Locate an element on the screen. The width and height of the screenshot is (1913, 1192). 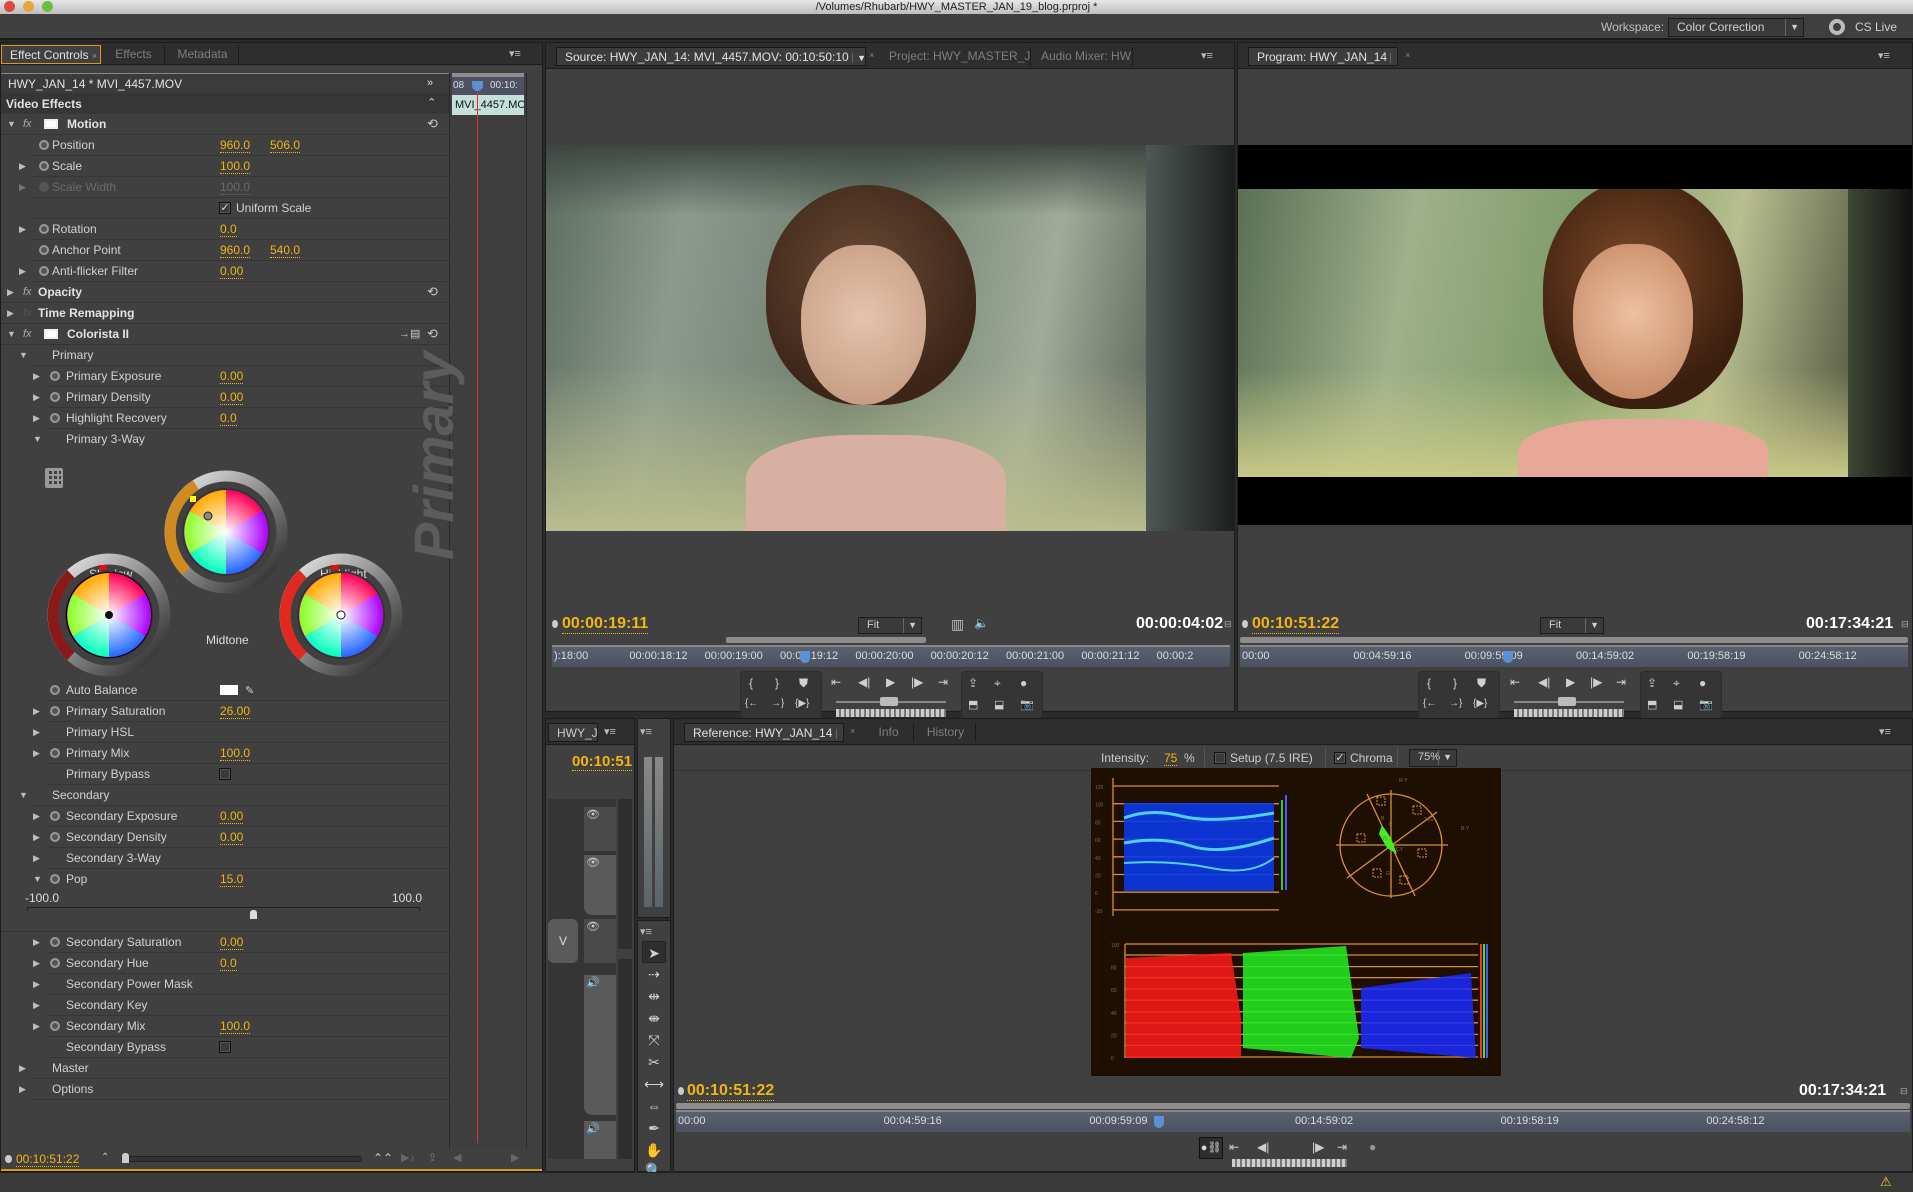
midtone-color-wheel is located at coordinates (226, 532).